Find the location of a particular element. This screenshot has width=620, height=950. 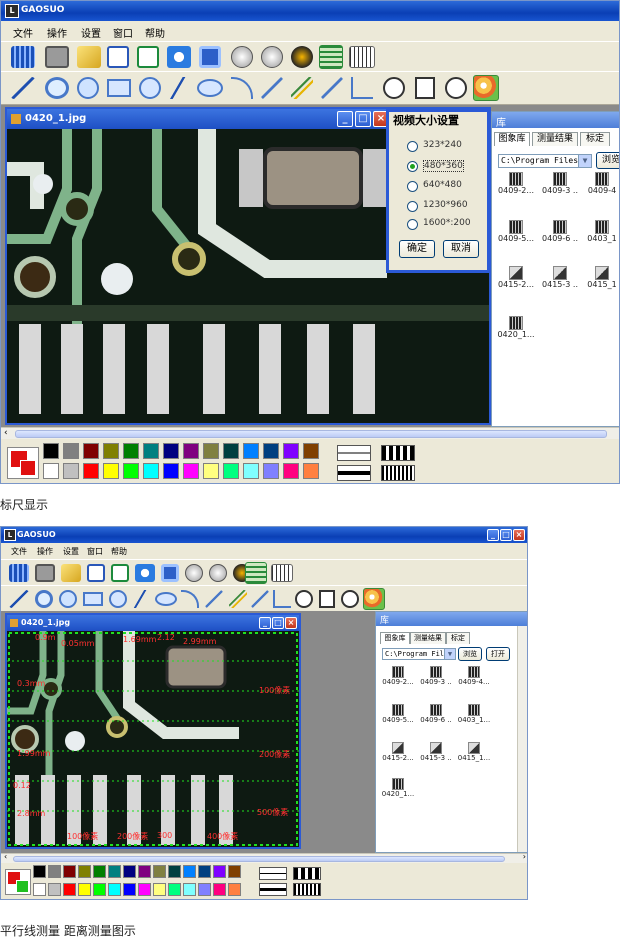

diamond-tool-icon is located at coordinates (350, 599).